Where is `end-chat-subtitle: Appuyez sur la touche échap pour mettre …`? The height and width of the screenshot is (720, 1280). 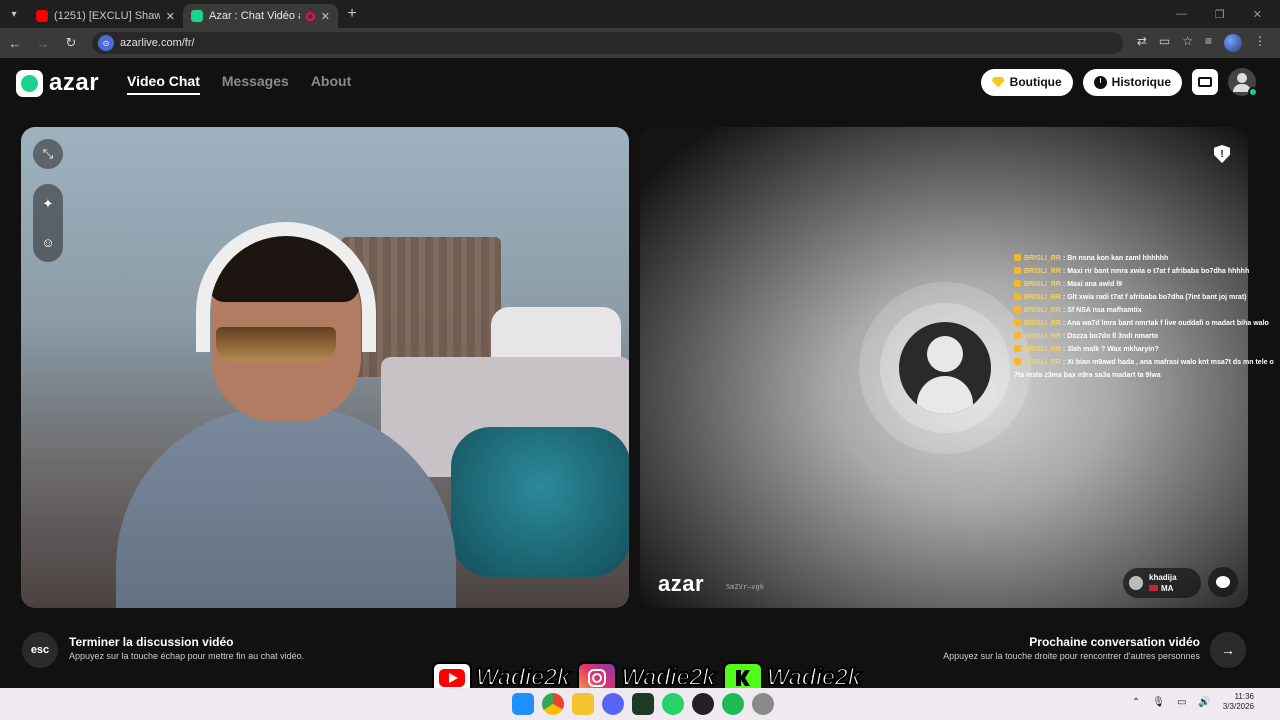 end-chat-subtitle: Appuyez sur la touche échap pour mettre … is located at coordinates (187, 656).